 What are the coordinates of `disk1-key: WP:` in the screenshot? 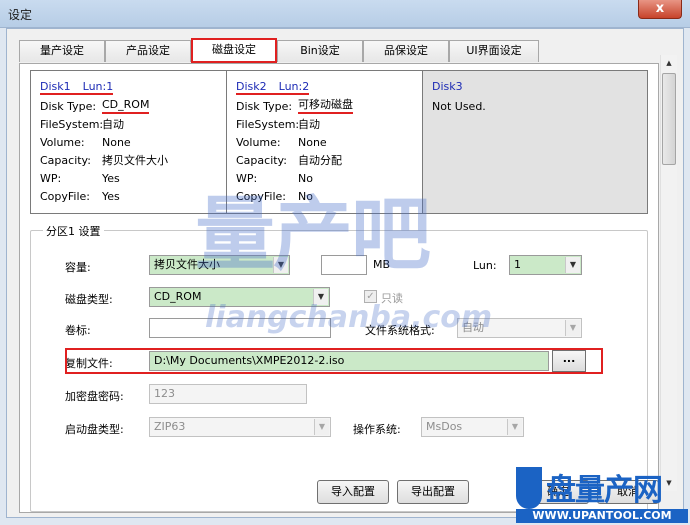 It's located at (51, 178).